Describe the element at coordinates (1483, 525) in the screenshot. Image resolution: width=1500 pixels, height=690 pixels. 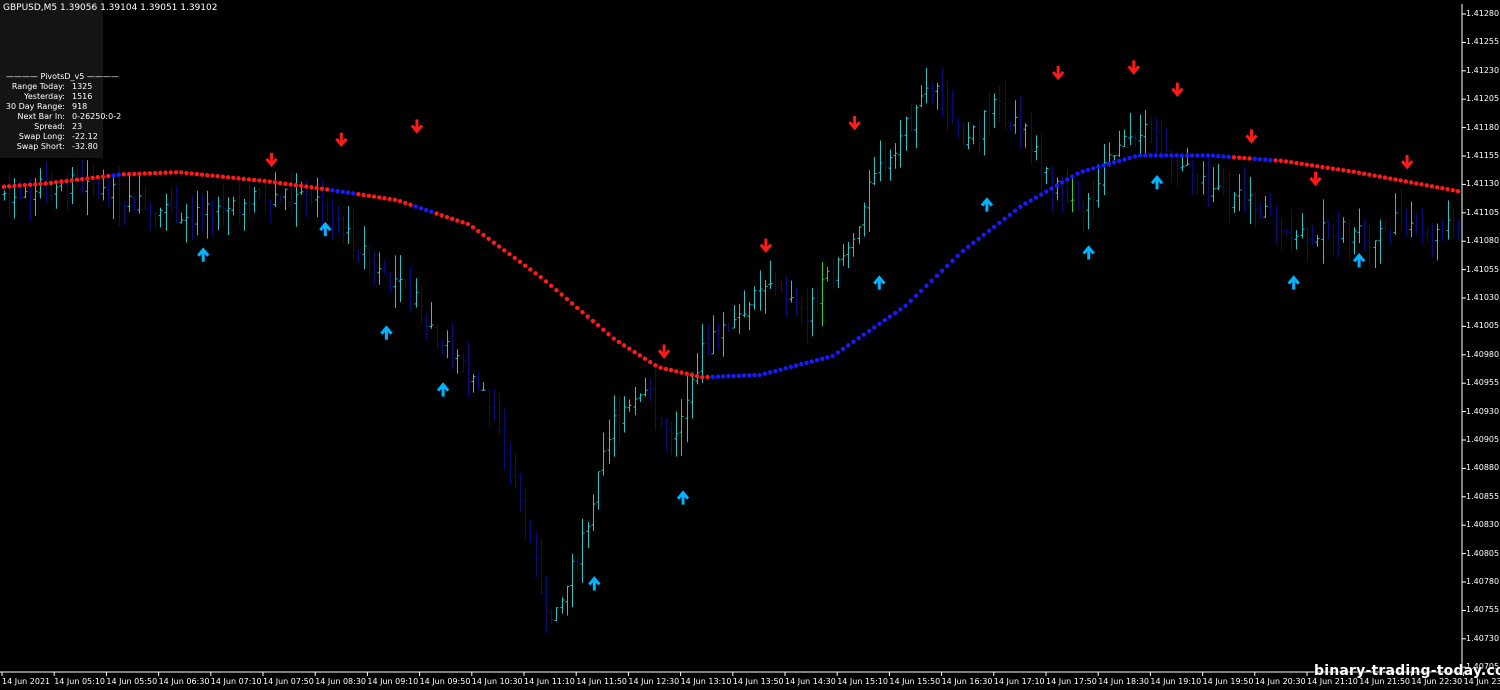
I see `price-tick-label: 1.40830` at that location.